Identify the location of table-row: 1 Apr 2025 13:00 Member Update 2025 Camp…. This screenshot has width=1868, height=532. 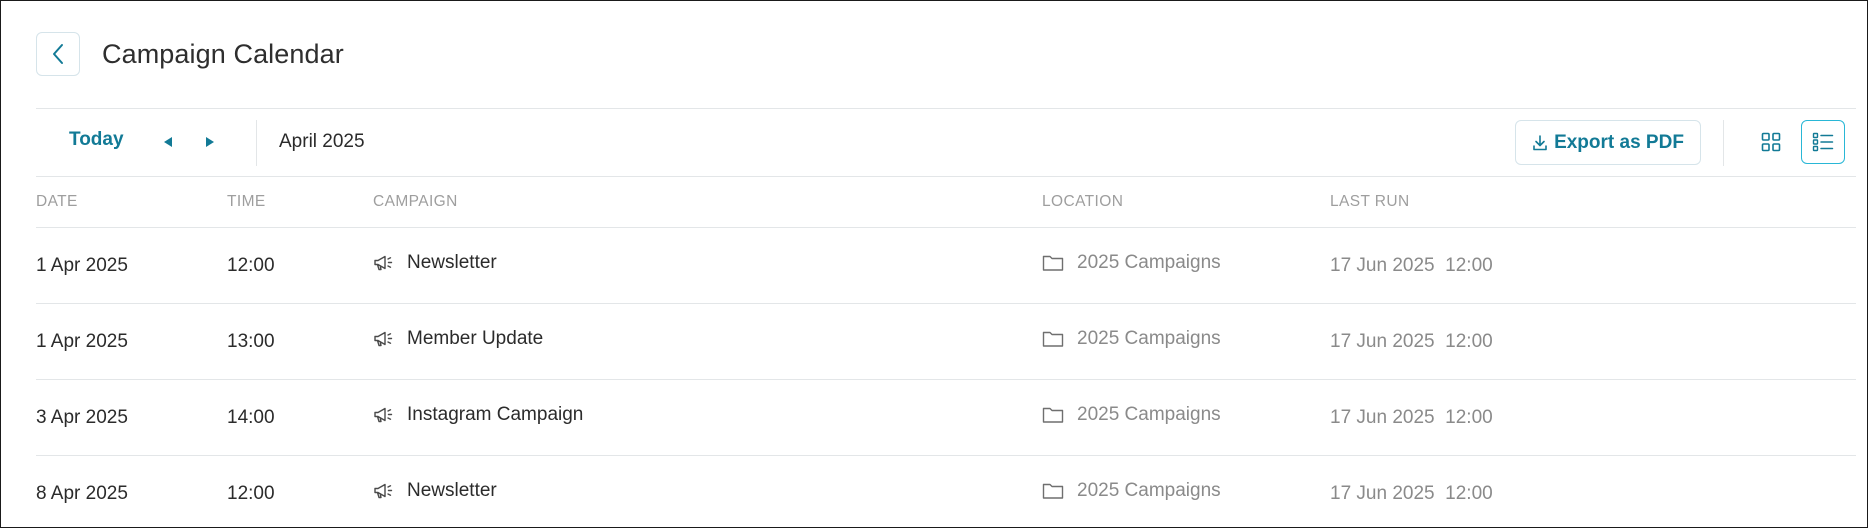
(946, 342).